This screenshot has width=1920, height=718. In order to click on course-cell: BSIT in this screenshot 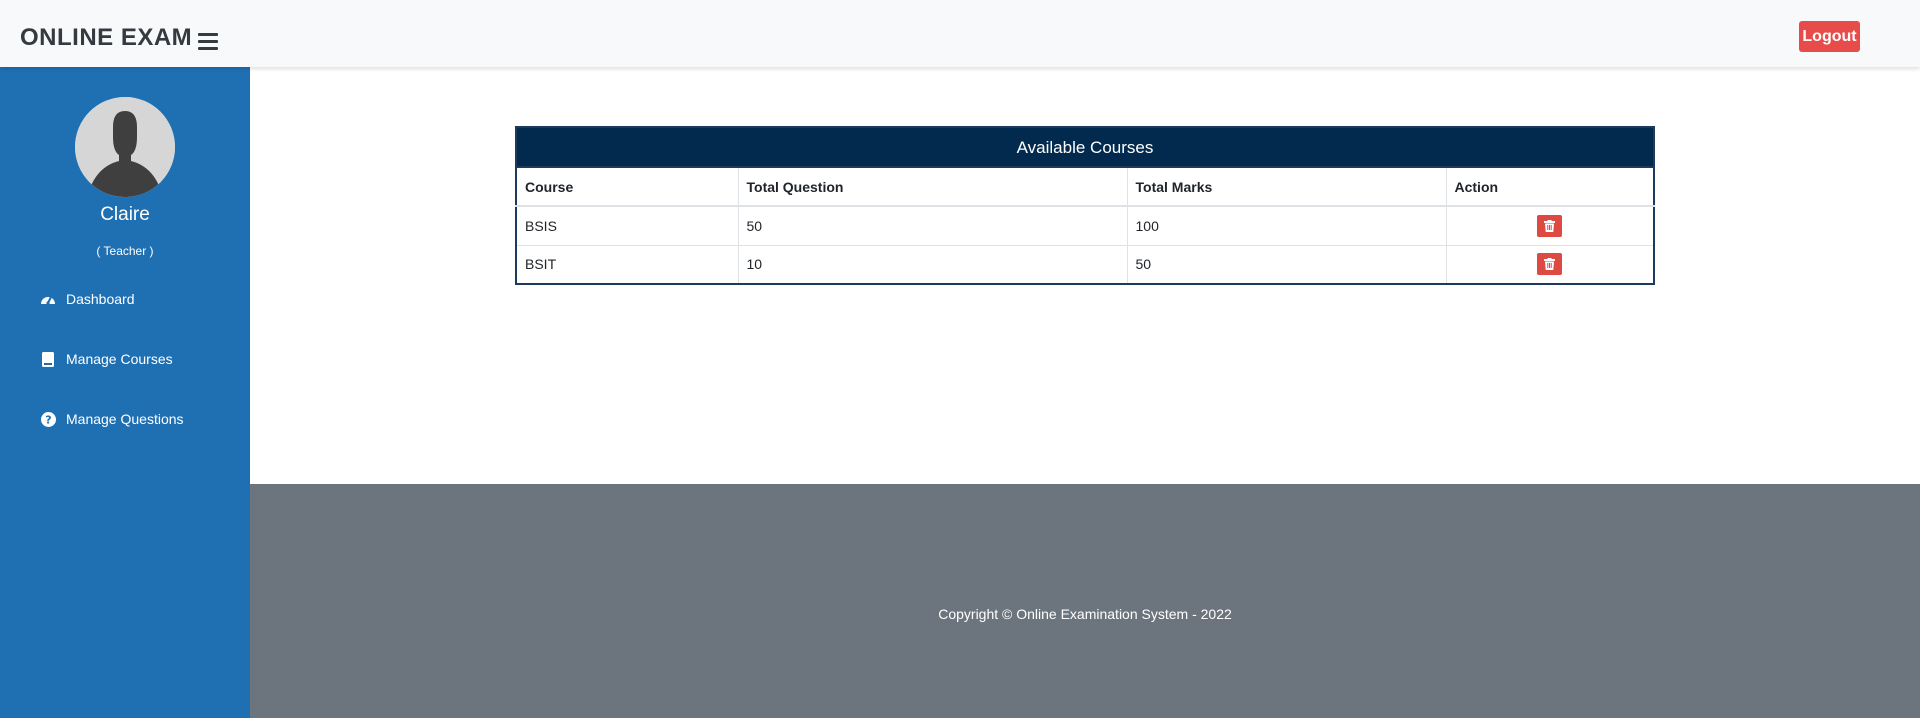, I will do `click(627, 264)`.